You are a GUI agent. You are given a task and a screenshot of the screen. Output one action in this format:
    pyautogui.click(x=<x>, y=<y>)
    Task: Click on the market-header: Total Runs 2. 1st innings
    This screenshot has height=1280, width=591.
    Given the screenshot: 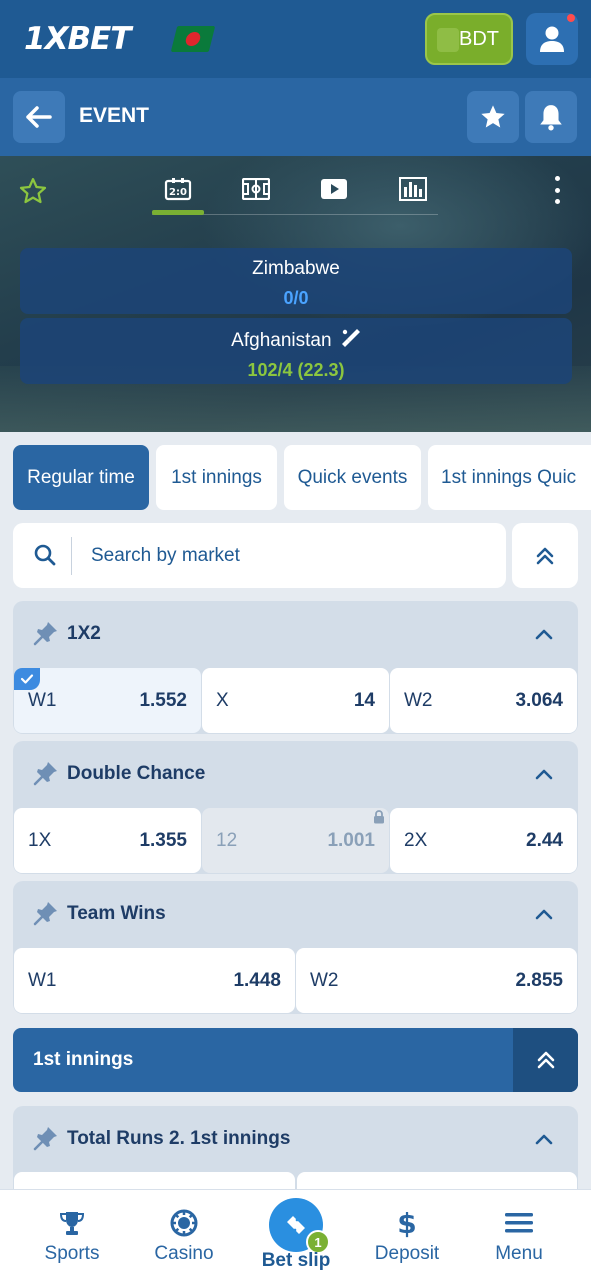 What is the action you would take?
    pyautogui.click(x=295, y=1139)
    